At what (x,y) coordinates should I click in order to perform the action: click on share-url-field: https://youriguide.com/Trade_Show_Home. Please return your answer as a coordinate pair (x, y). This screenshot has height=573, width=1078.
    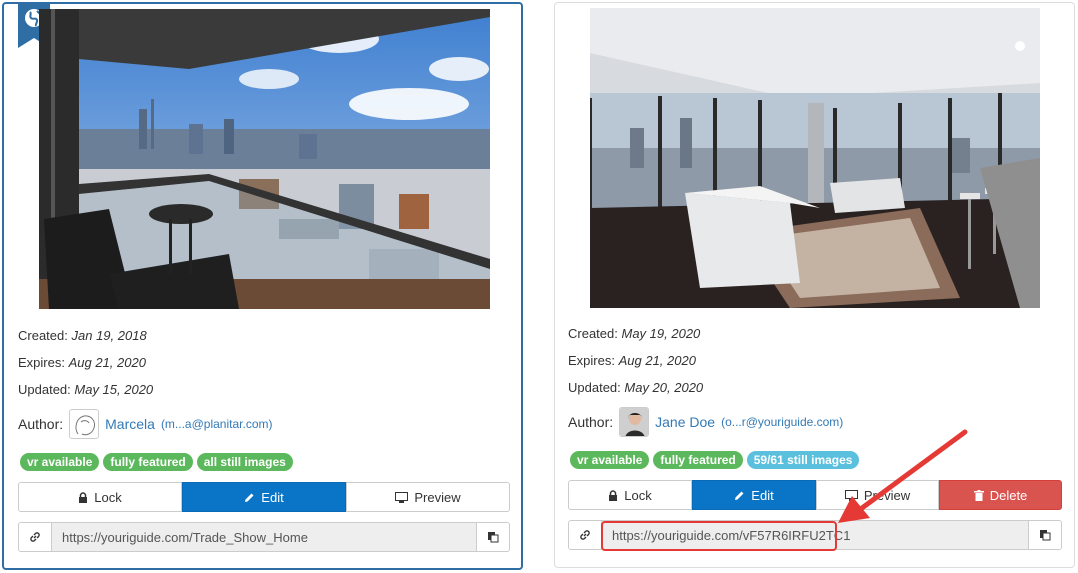
    Looking at the image, I should click on (264, 537).